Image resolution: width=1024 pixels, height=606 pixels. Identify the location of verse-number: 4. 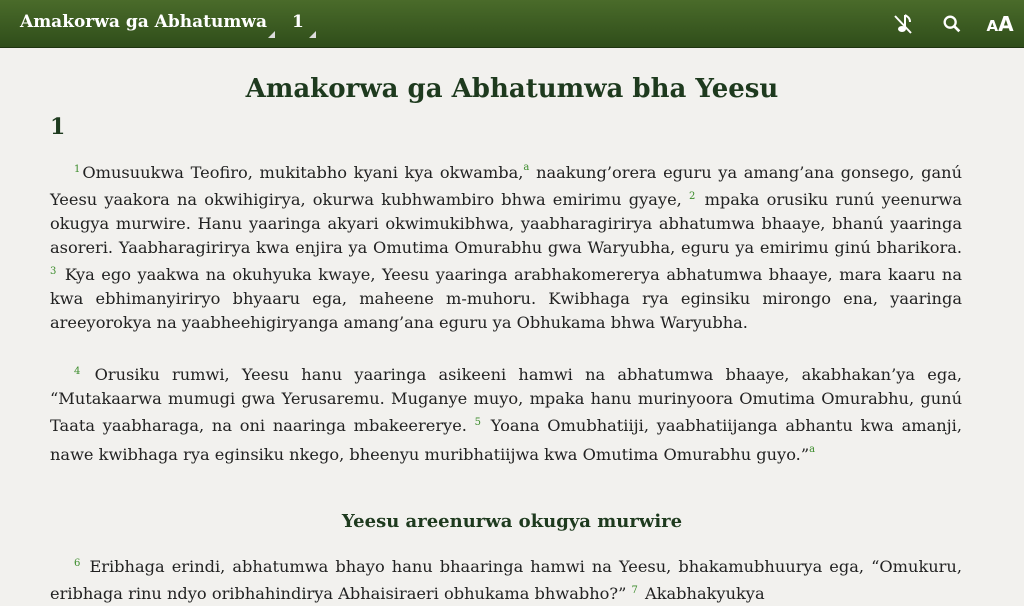
(77, 371).